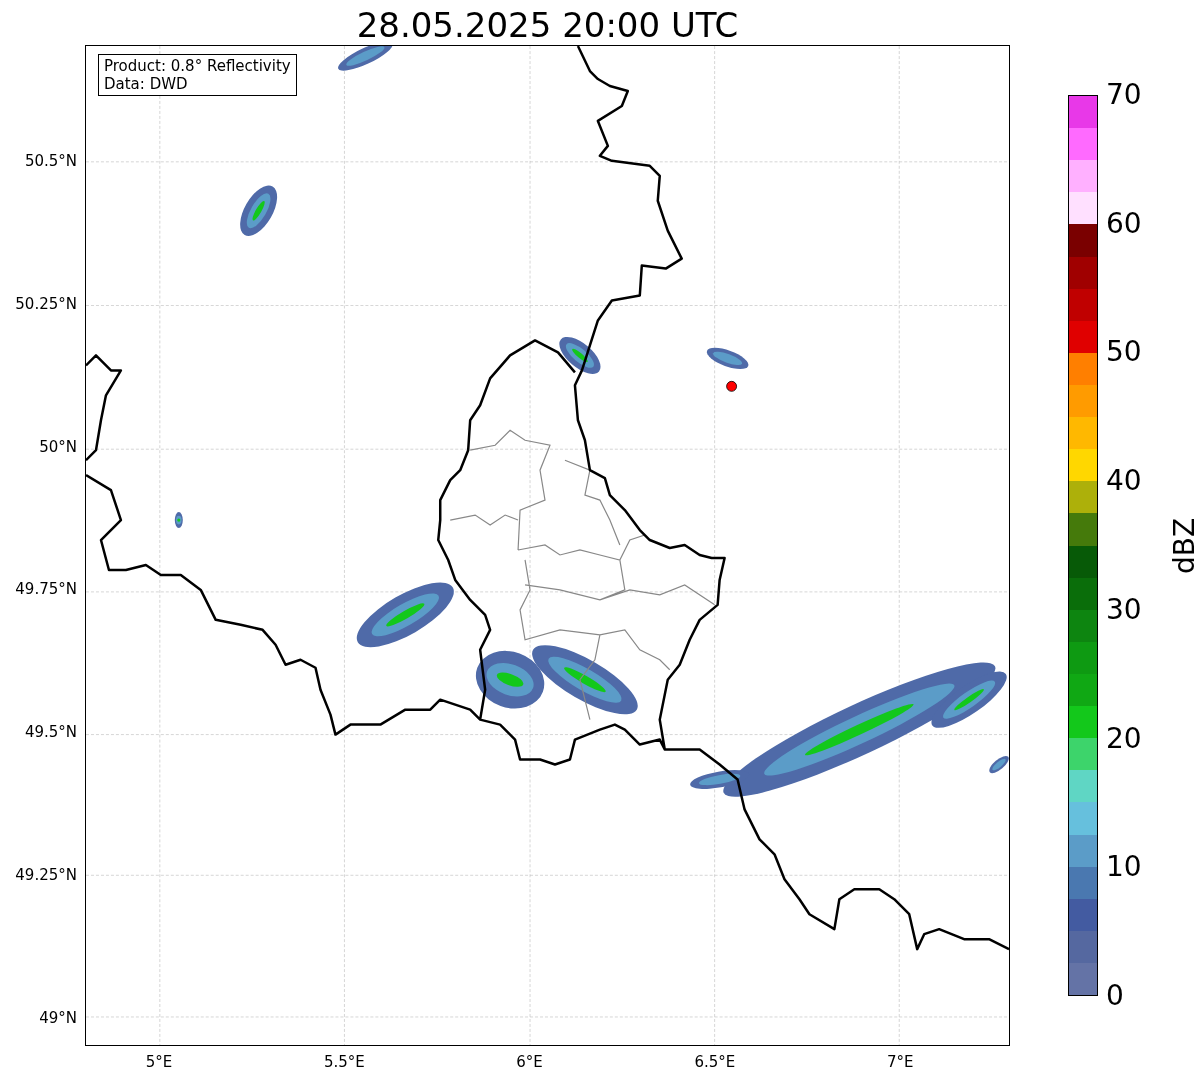  Describe the element at coordinates (159, 1062) in the screenshot. I see `longitude-label: 5°E` at that location.